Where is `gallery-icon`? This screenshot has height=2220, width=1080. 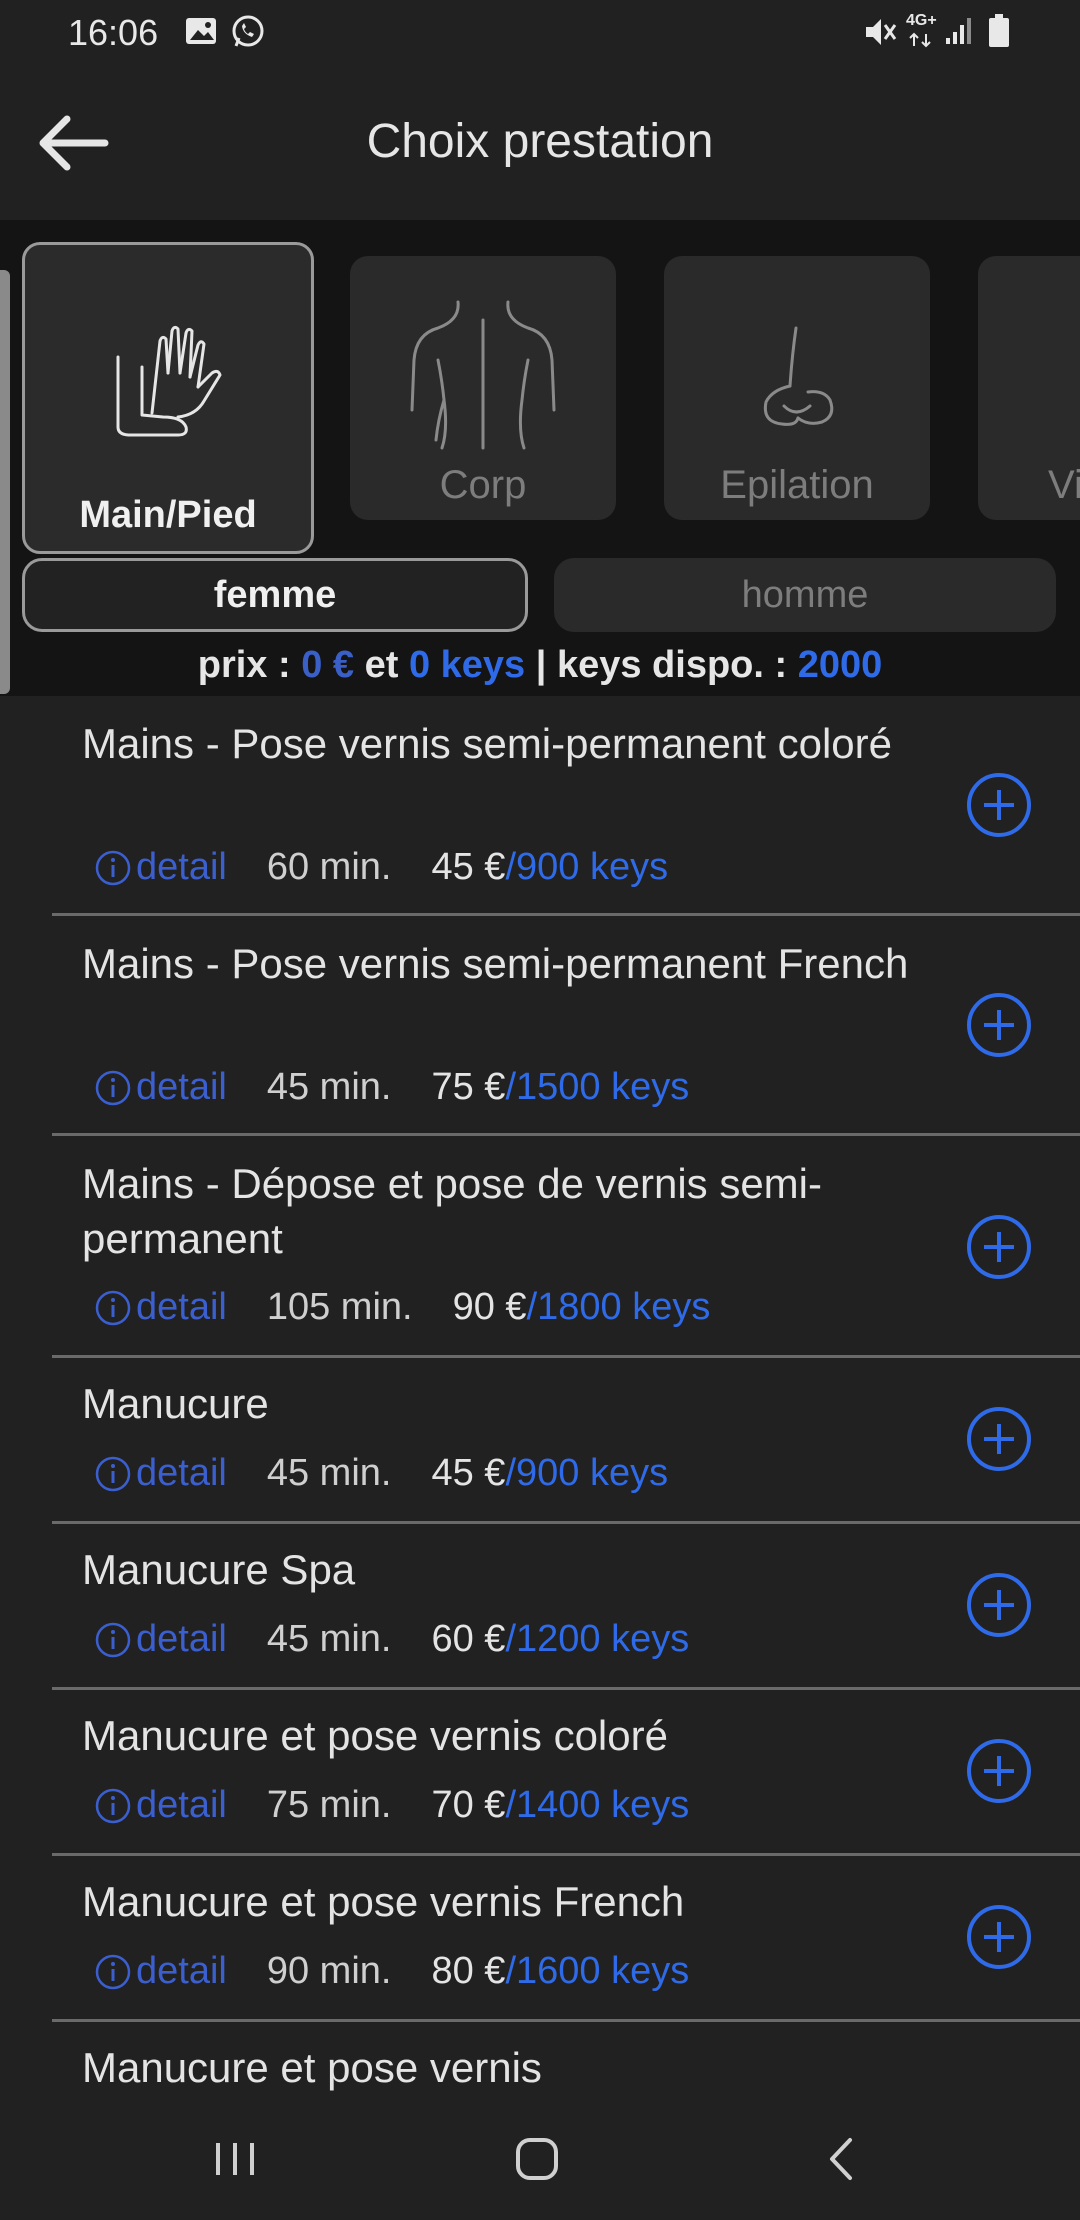
gallery-icon is located at coordinates (201, 31).